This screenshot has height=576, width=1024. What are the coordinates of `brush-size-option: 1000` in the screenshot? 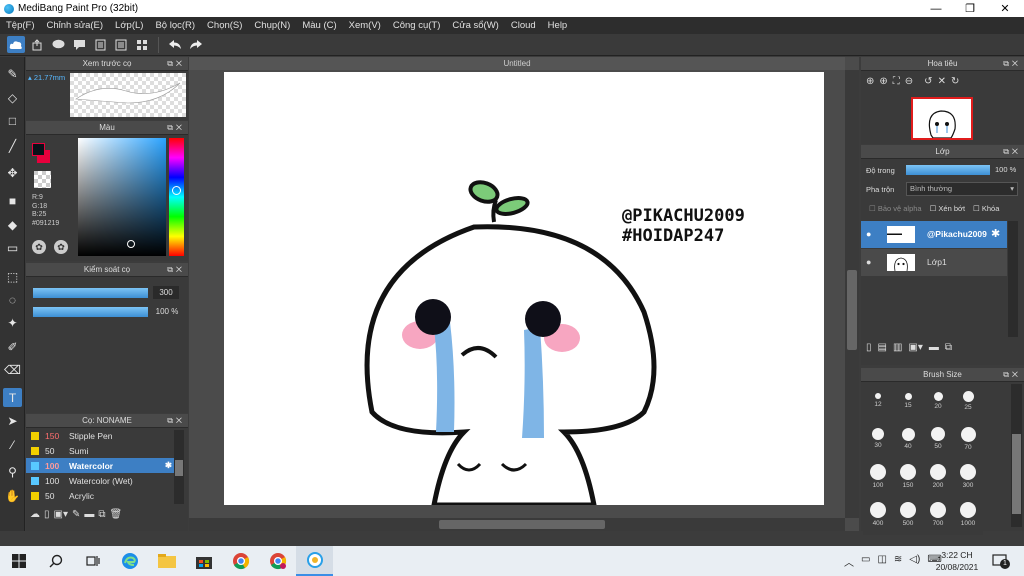 It's located at (968, 516).